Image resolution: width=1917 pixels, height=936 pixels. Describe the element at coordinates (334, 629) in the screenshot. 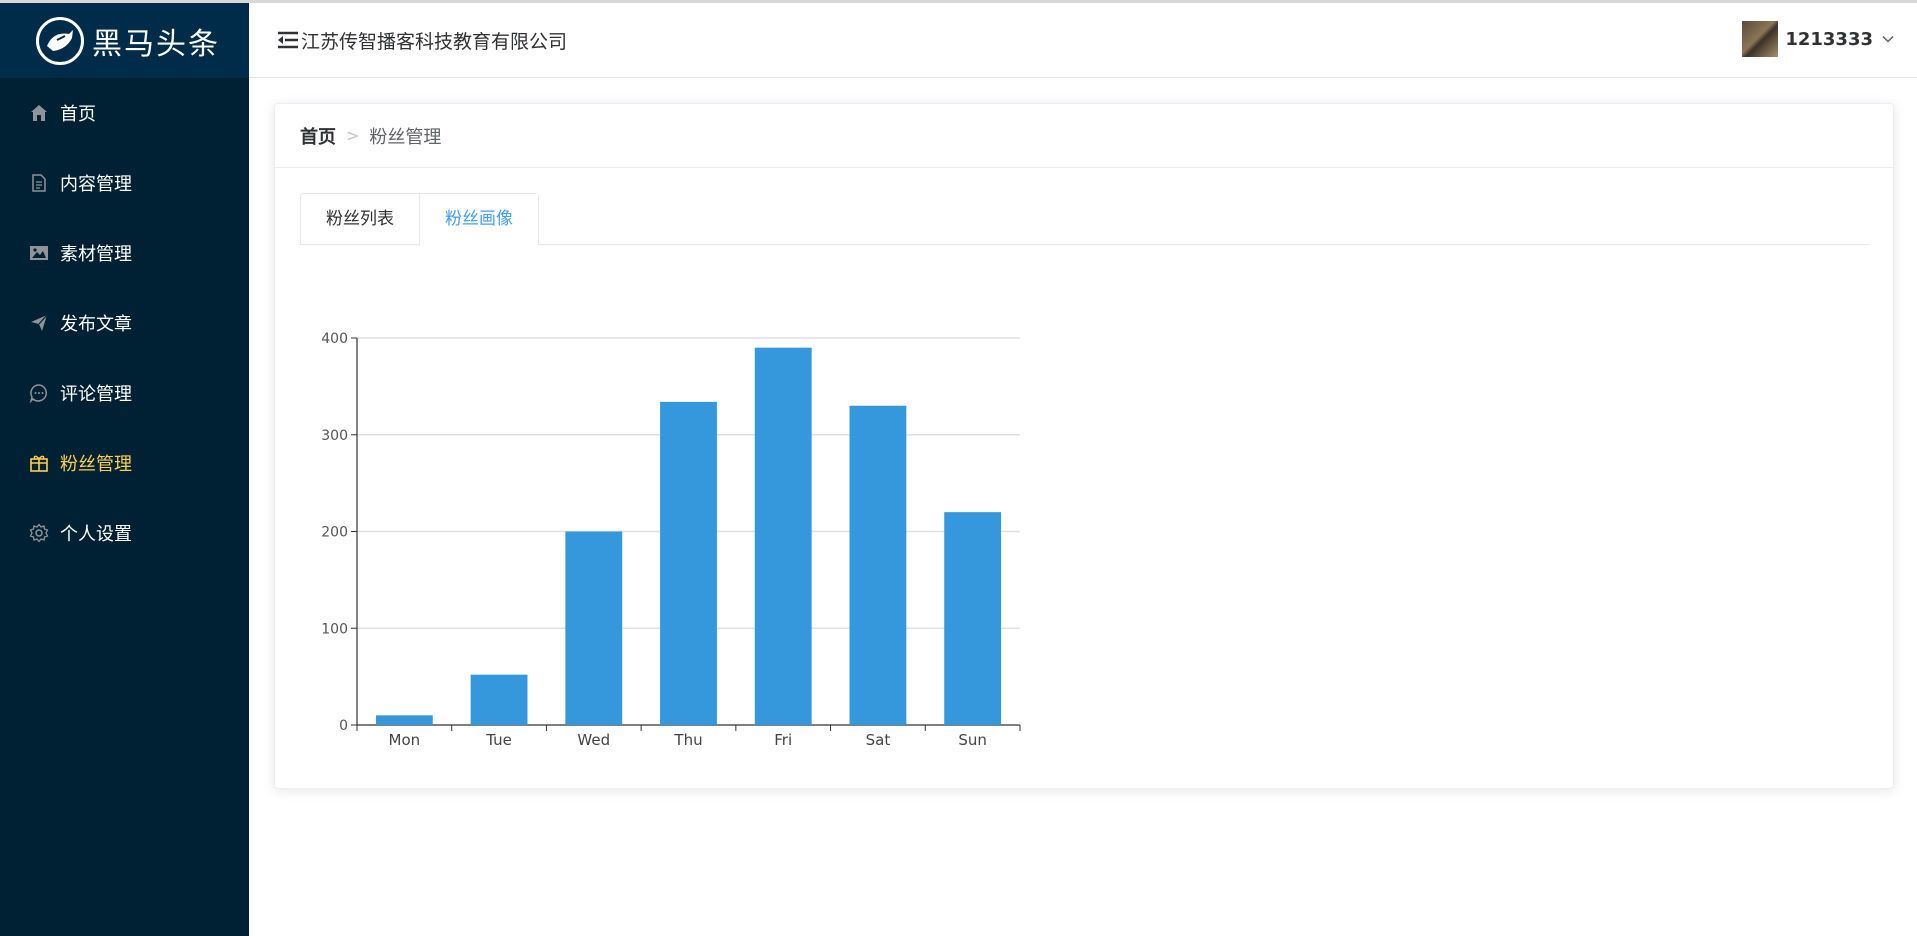

I see `y-tick-label: 100` at that location.